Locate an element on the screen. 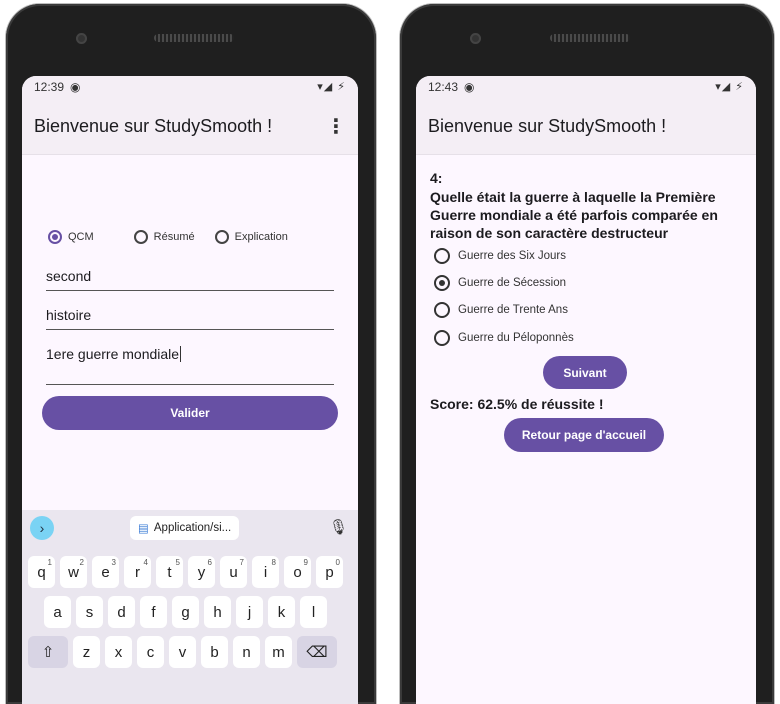  key-label: t is located at coordinates (169, 572).